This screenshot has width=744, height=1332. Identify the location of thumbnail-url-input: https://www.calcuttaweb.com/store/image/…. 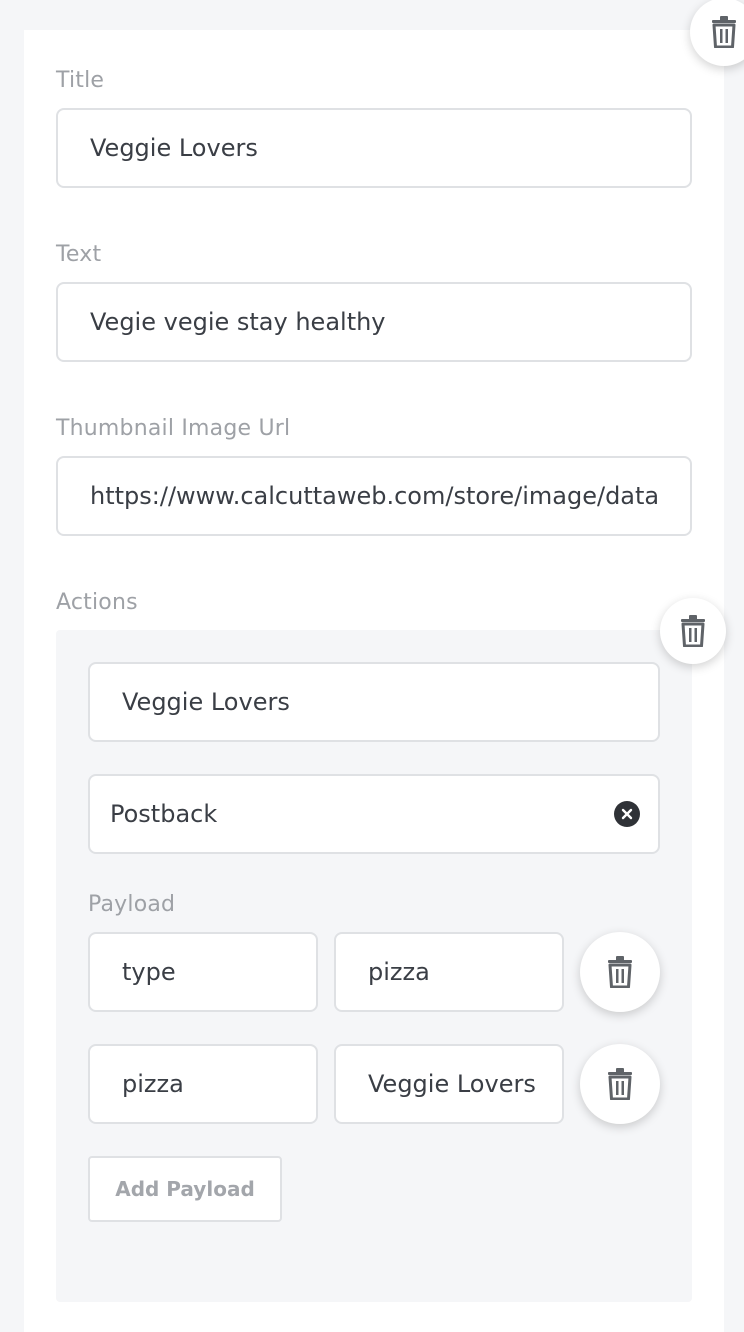
(374, 496).